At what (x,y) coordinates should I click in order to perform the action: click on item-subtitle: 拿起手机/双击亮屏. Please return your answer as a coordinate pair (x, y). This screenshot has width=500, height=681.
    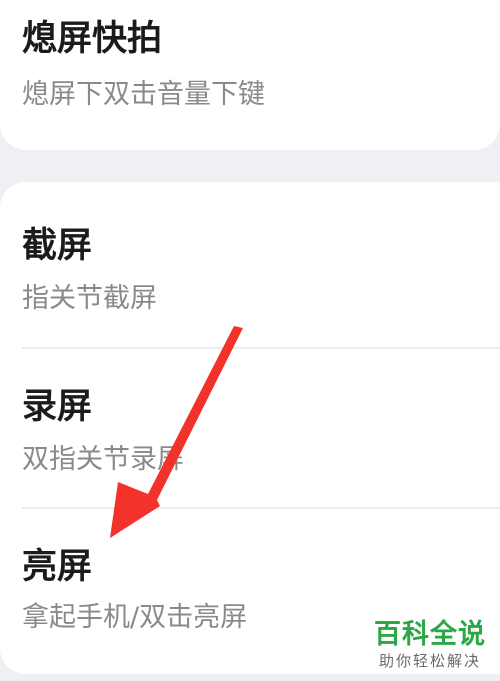
    Looking at the image, I should click on (135, 617).